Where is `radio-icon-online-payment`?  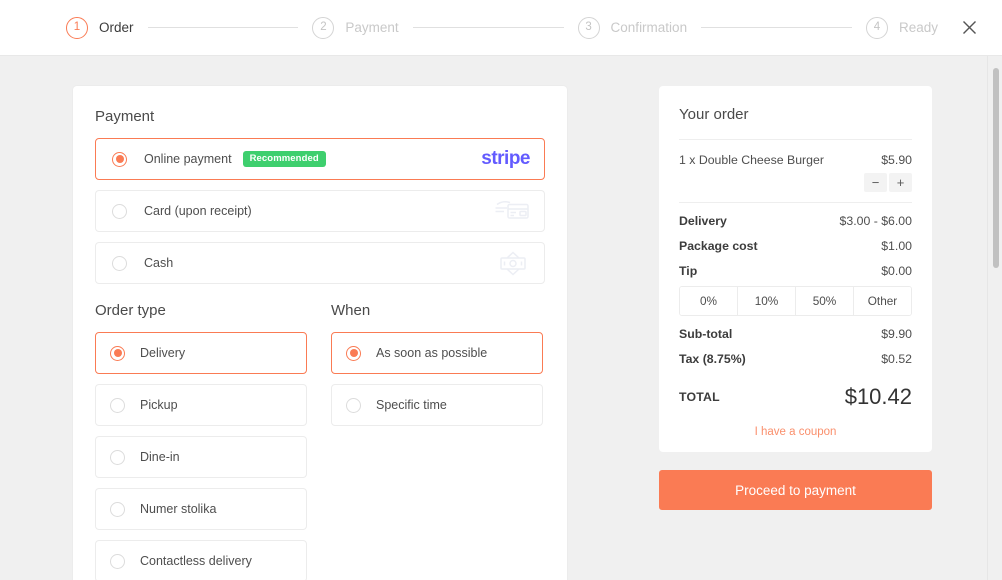 radio-icon-online-payment is located at coordinates (119, 159).